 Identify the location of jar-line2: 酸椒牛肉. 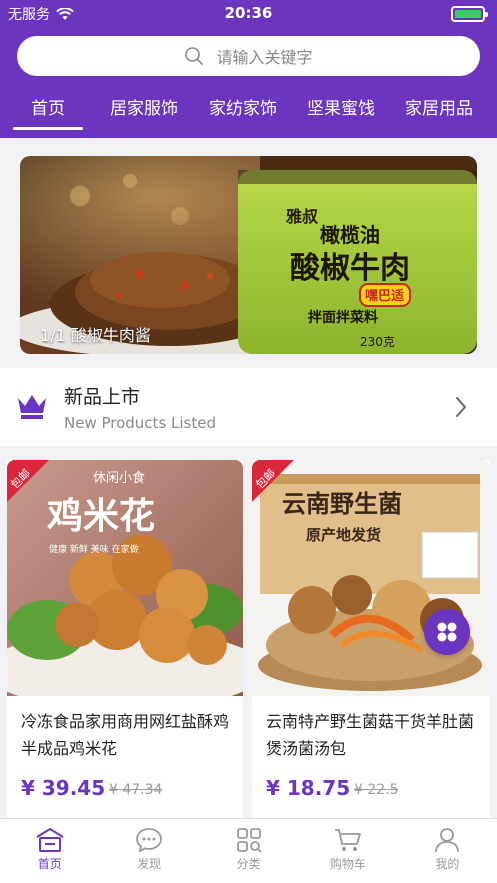
(350, 268).